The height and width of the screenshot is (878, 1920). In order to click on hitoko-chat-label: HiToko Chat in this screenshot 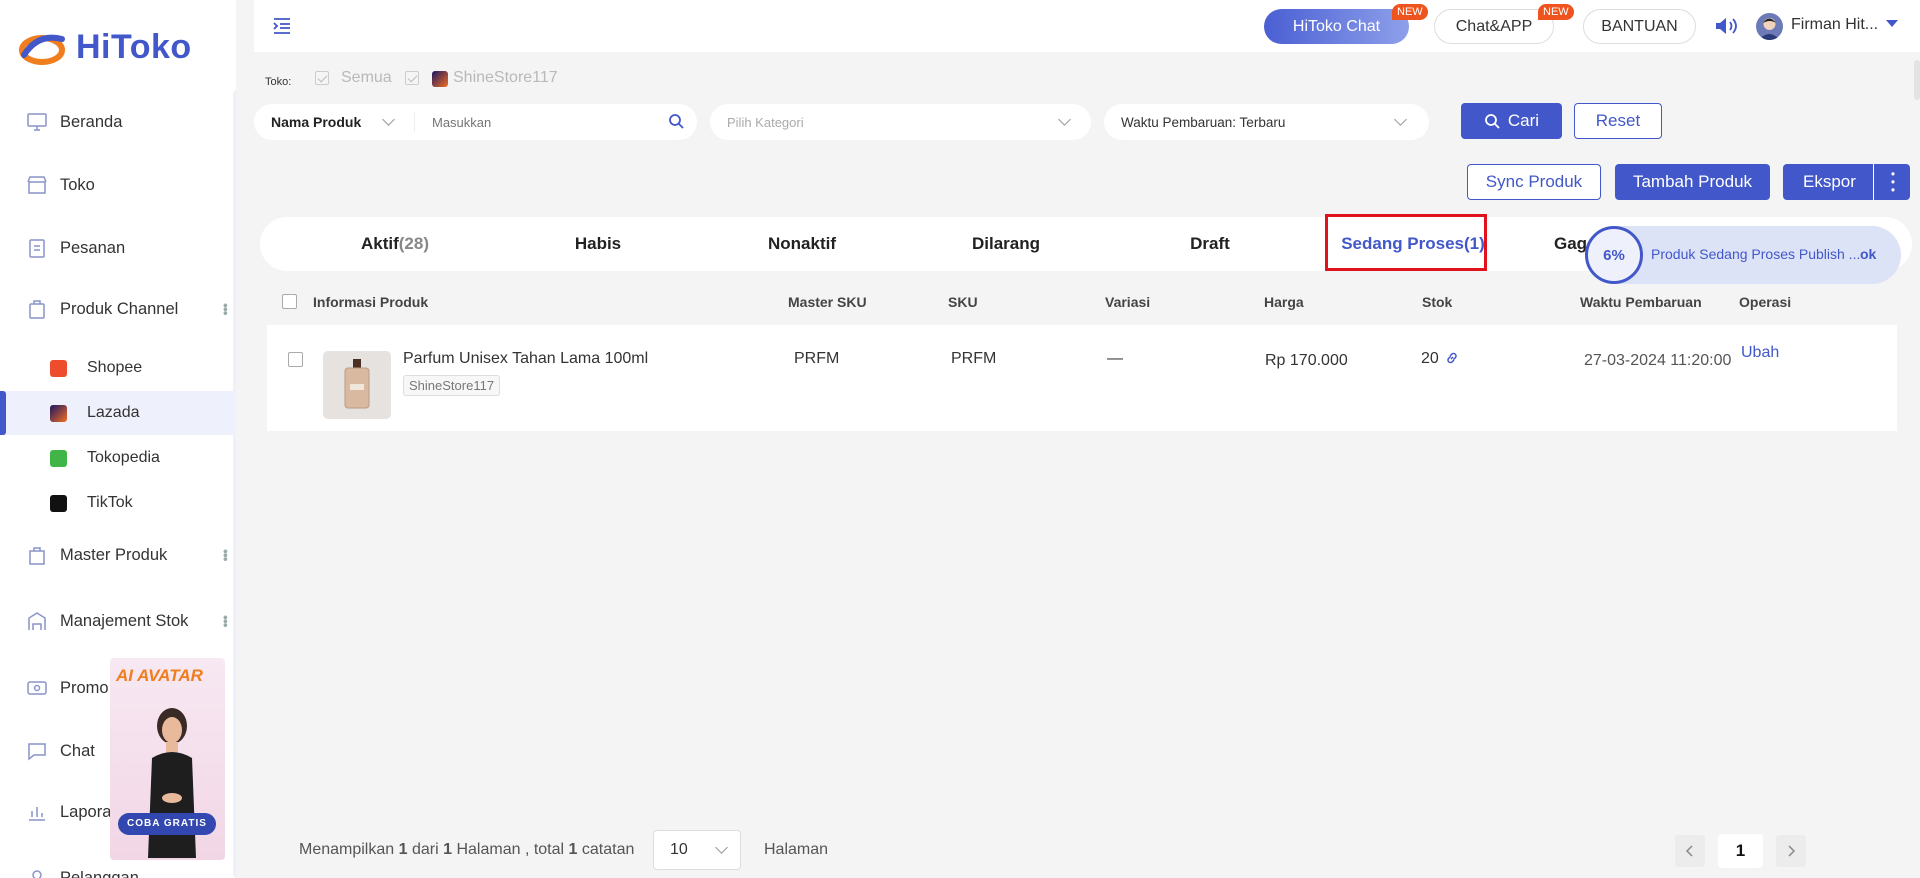, I will do `click(1336, 26)`.